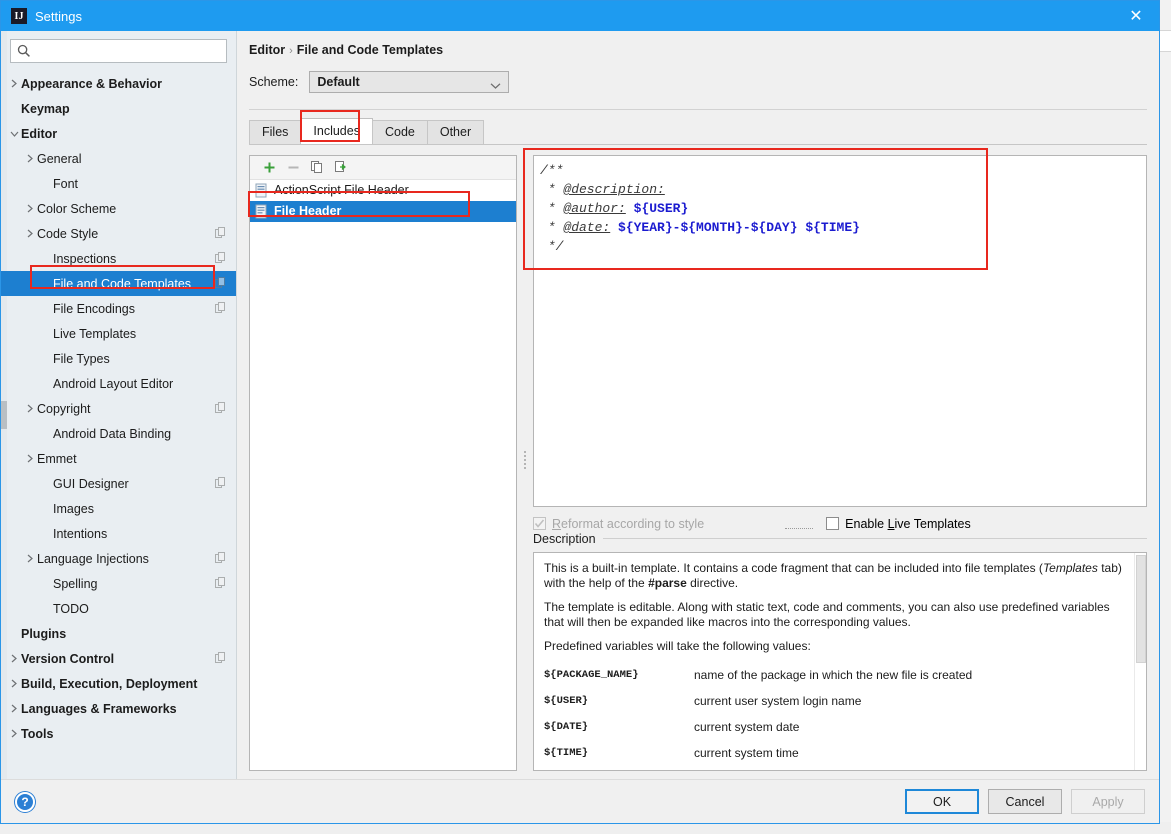 The width and height of the screenshot is (1171, 834). Describe the element at coordinates (118, 383) in the screenshot. I see `sidebar-item-android-layout-editor: Android Layout Editor` at that location.